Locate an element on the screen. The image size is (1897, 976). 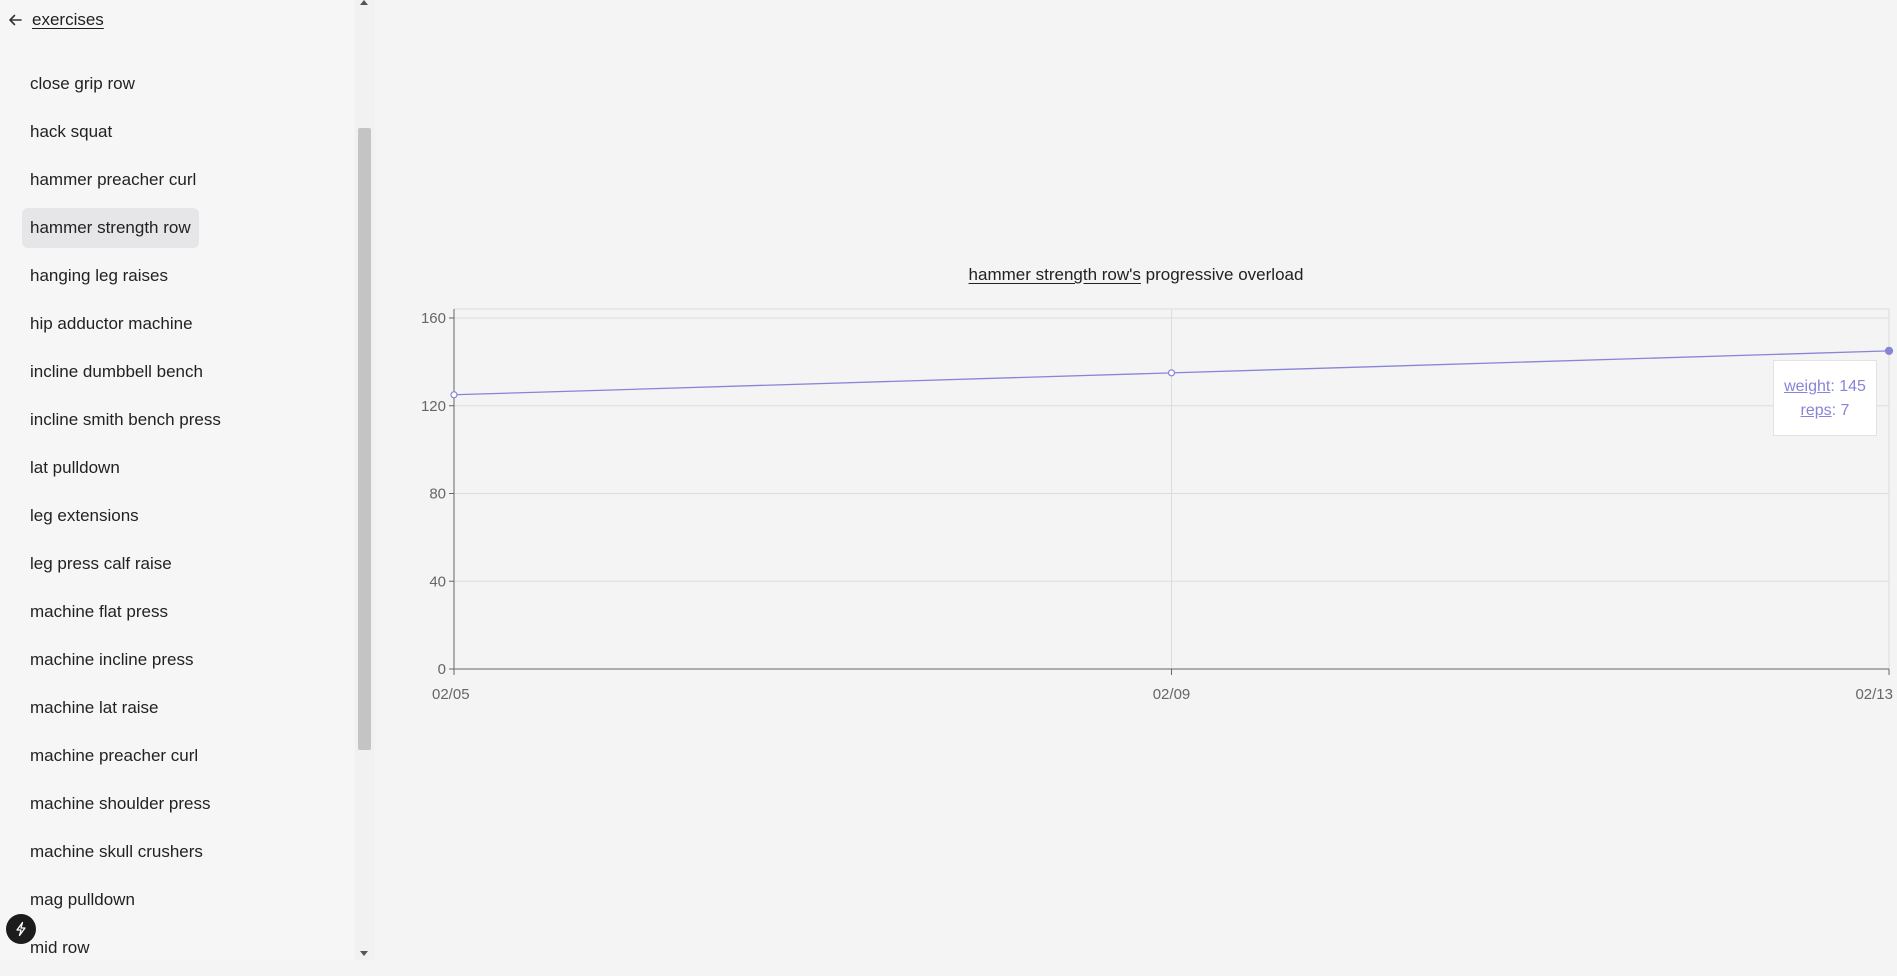
y-tick-label: 40 is located at coordinates (437, 581).